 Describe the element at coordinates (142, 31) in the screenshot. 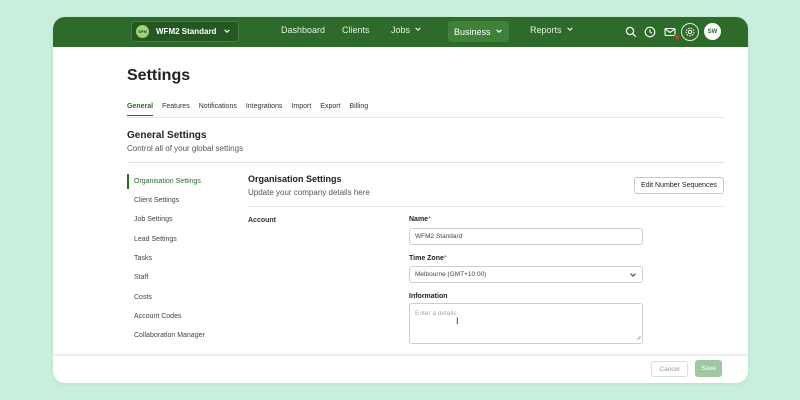

I see `org-logo: WFM` at that location.